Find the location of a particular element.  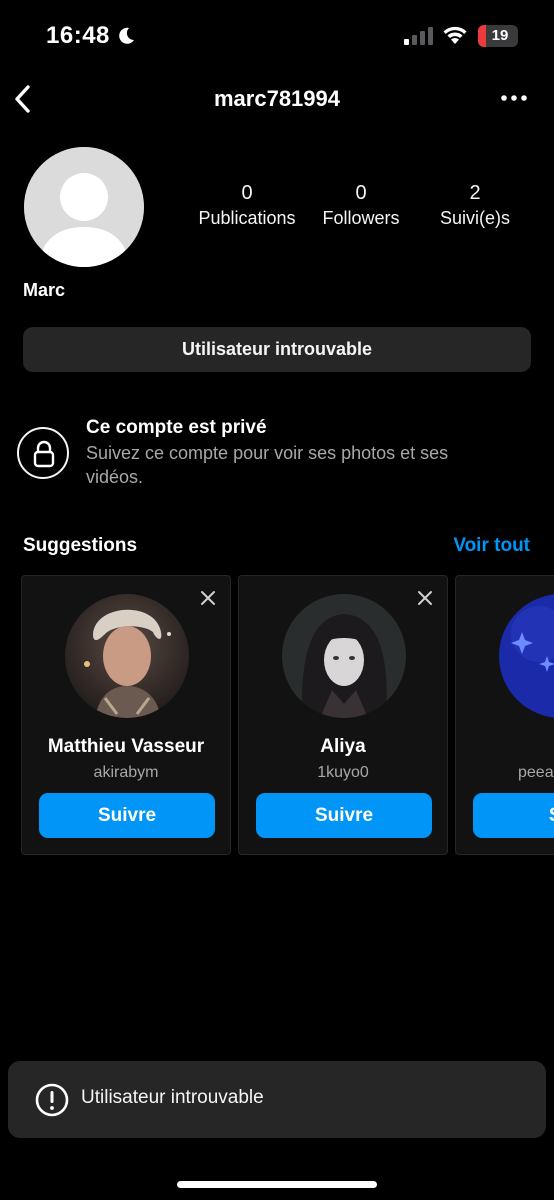

more-options-icon is located at coordinates (514, 98).